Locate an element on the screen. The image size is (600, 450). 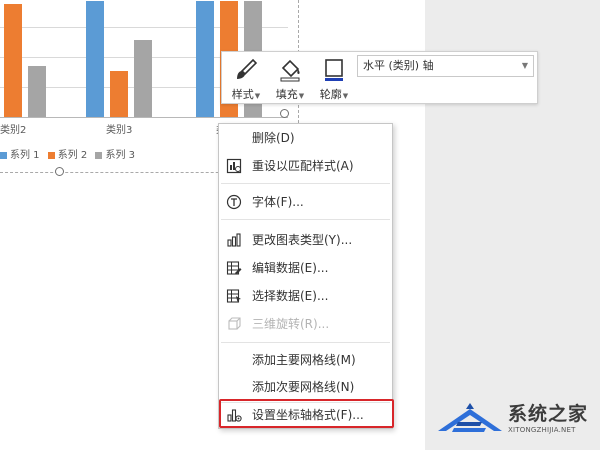
chart-legend: 系列 1 系列 2 系列 3 is located at coordinates (70, 153).